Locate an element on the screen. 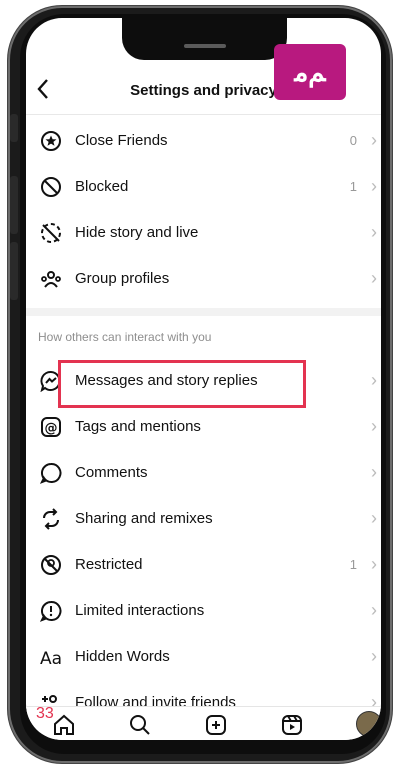  row-limited: Limited interactions › is located at coordinates (203, 611).